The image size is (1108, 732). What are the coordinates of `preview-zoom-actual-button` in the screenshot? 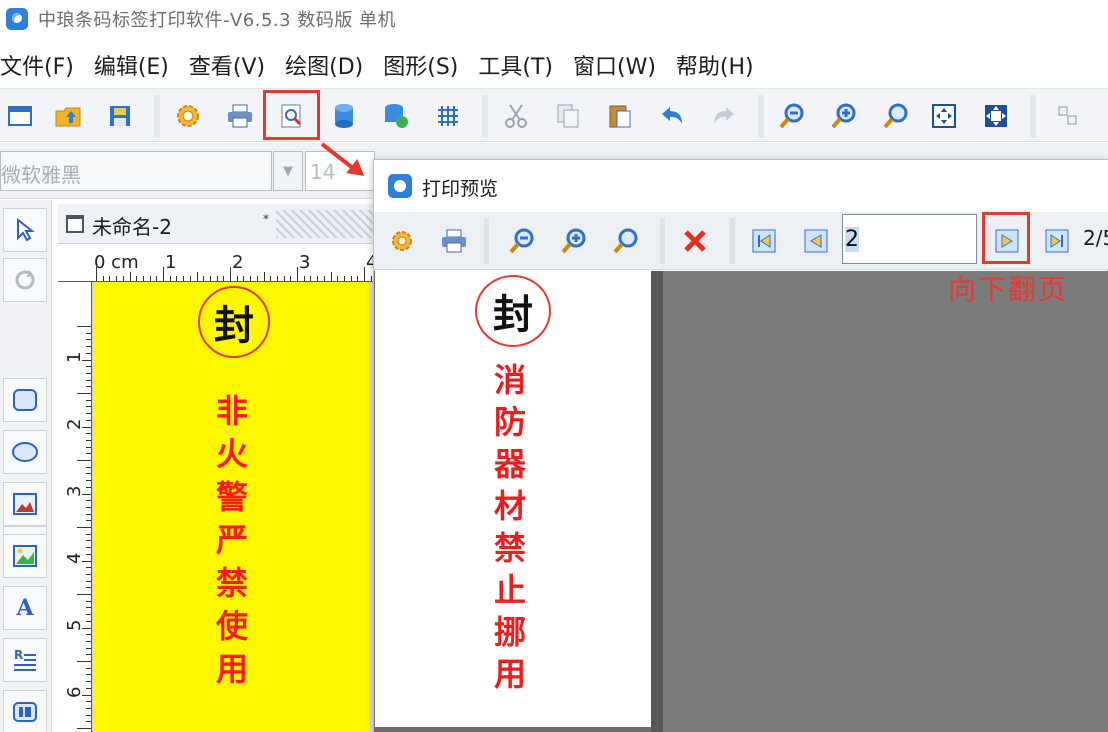 It's located at (626, 241).